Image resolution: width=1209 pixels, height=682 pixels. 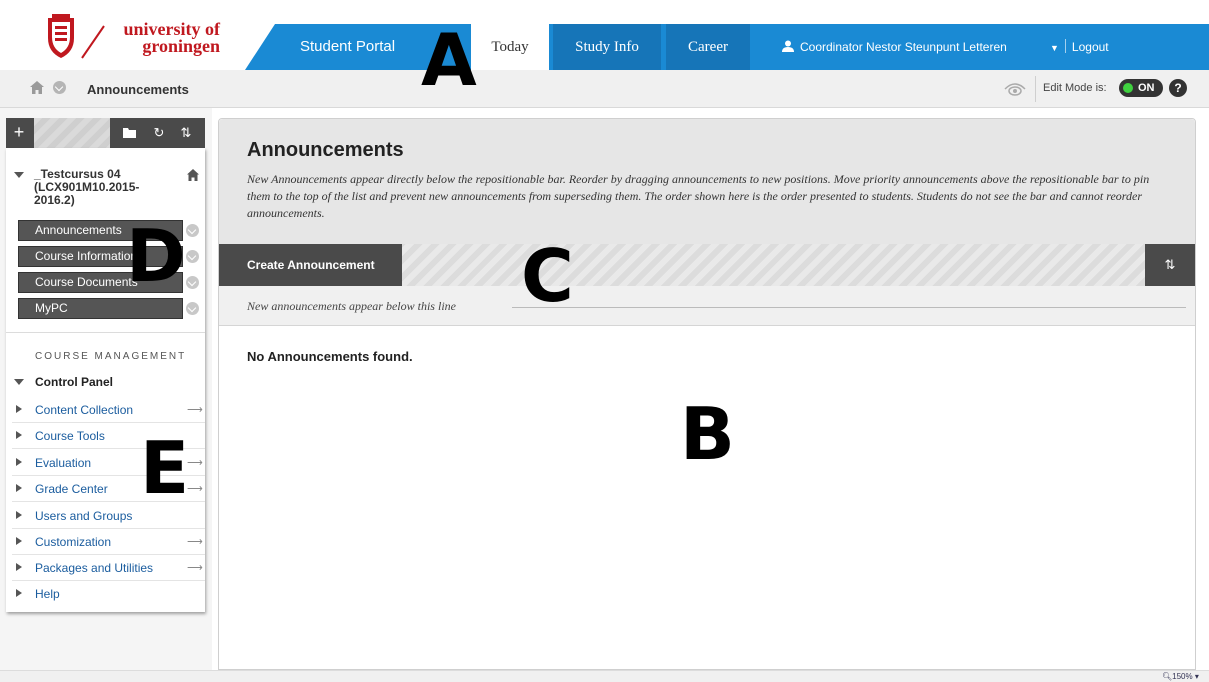 I want to click on help-icon: ?, so click(x=1178, y=88).